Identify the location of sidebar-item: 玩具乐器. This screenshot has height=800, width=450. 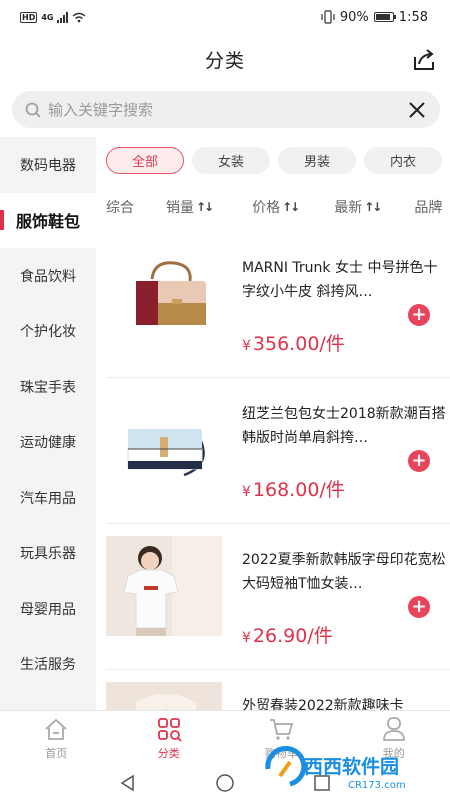
(48, 554).